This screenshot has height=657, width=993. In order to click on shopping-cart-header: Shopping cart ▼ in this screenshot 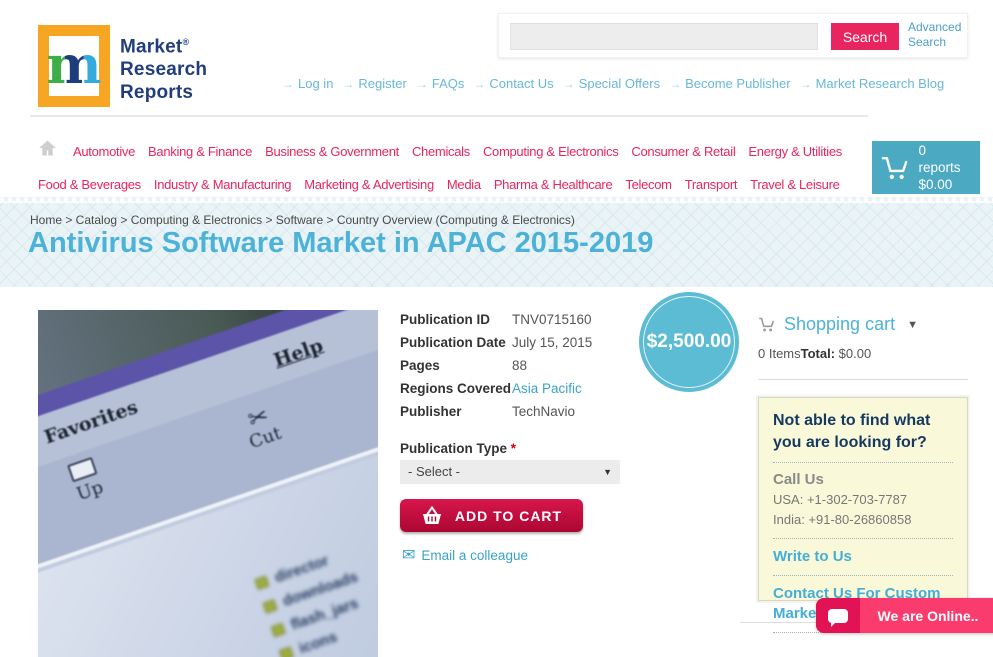, I will do `click(838, 324)`.